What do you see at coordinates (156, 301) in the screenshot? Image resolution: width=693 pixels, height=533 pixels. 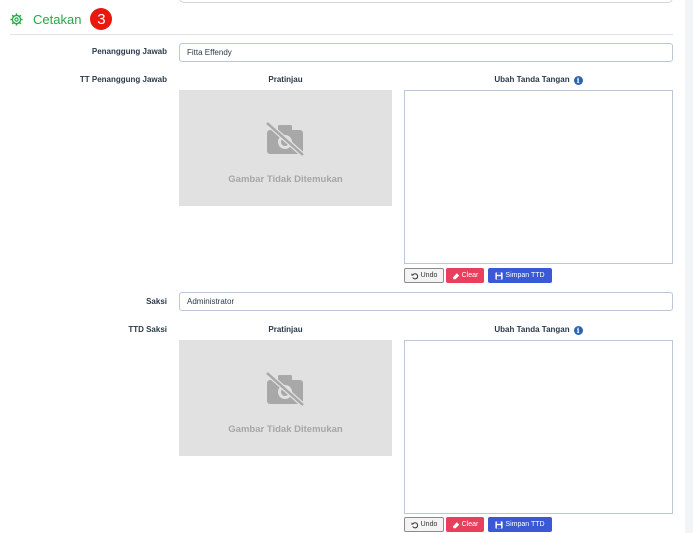 I see `witness-label: Saksi` at bounding box center [156, 301].